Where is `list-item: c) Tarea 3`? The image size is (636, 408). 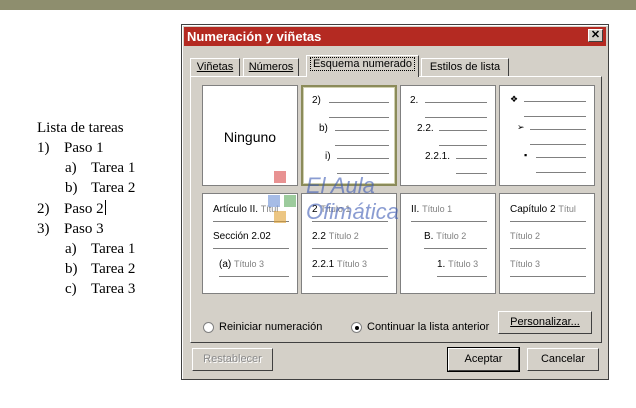 list-item: c) Tarea 3 is located at coordinates (100, 289).